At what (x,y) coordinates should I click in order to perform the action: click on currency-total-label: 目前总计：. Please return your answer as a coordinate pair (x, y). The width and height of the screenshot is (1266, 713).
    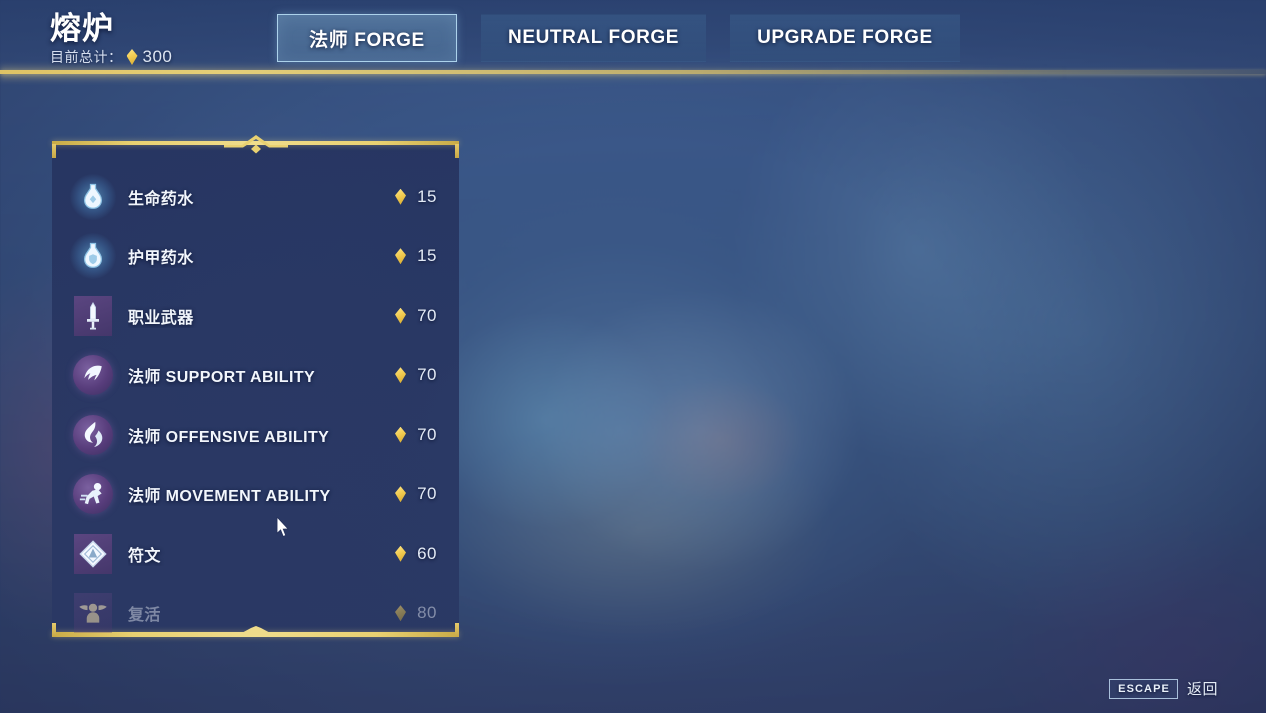
    Looking at the image, I should click on (86, 57).